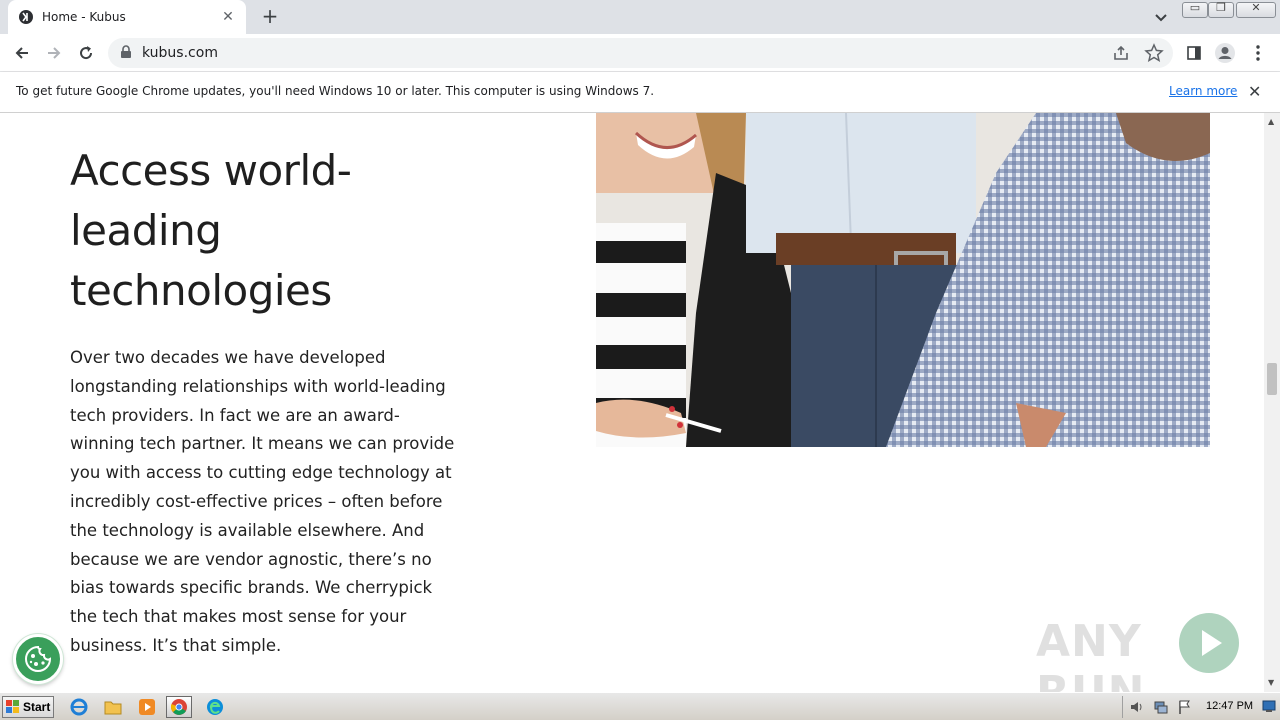 This screenshot has width=1280, height=720. What do you see at coordinates (1137, 707) in the screenshot?
I see `volume-icon` at bounding box center [1137, 707].